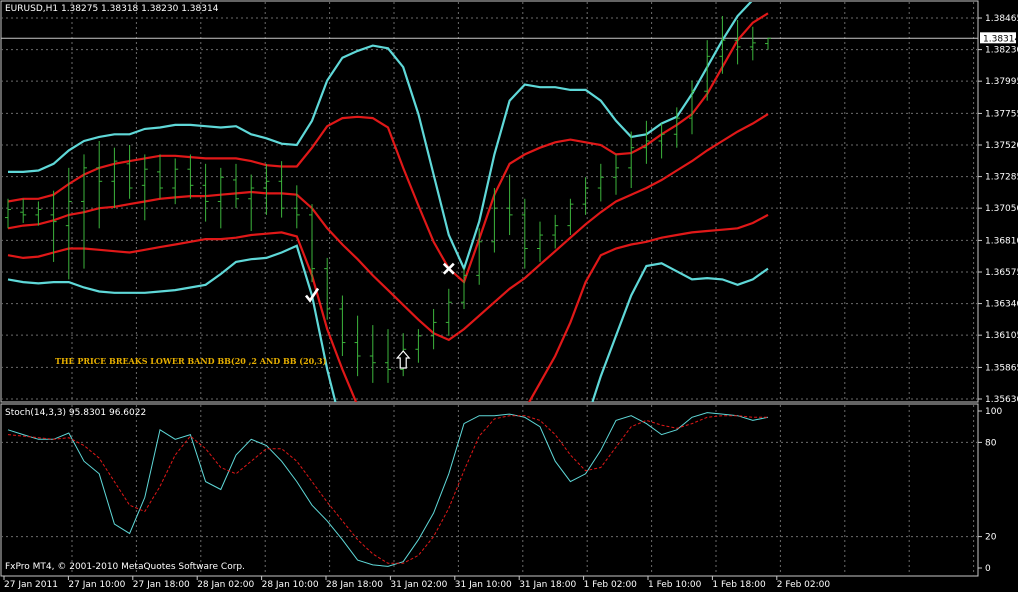 This screenshot has height=592, width=1018. What do you see at coordinates (1001, 305) in the screenshot?
I see `price-tick-label: 1.36340` at bounding box center [1001, 305].